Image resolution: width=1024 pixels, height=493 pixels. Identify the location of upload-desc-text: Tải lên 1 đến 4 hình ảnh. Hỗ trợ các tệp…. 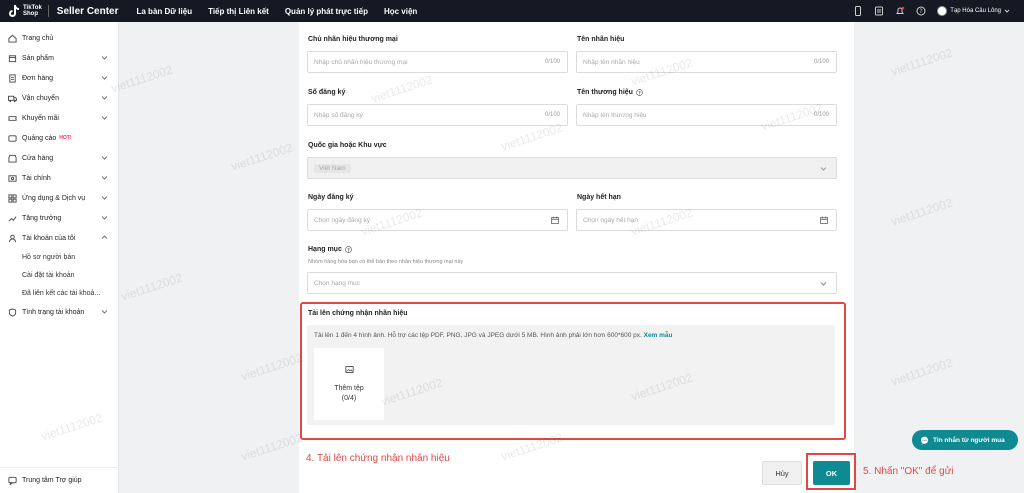
(478, 335).